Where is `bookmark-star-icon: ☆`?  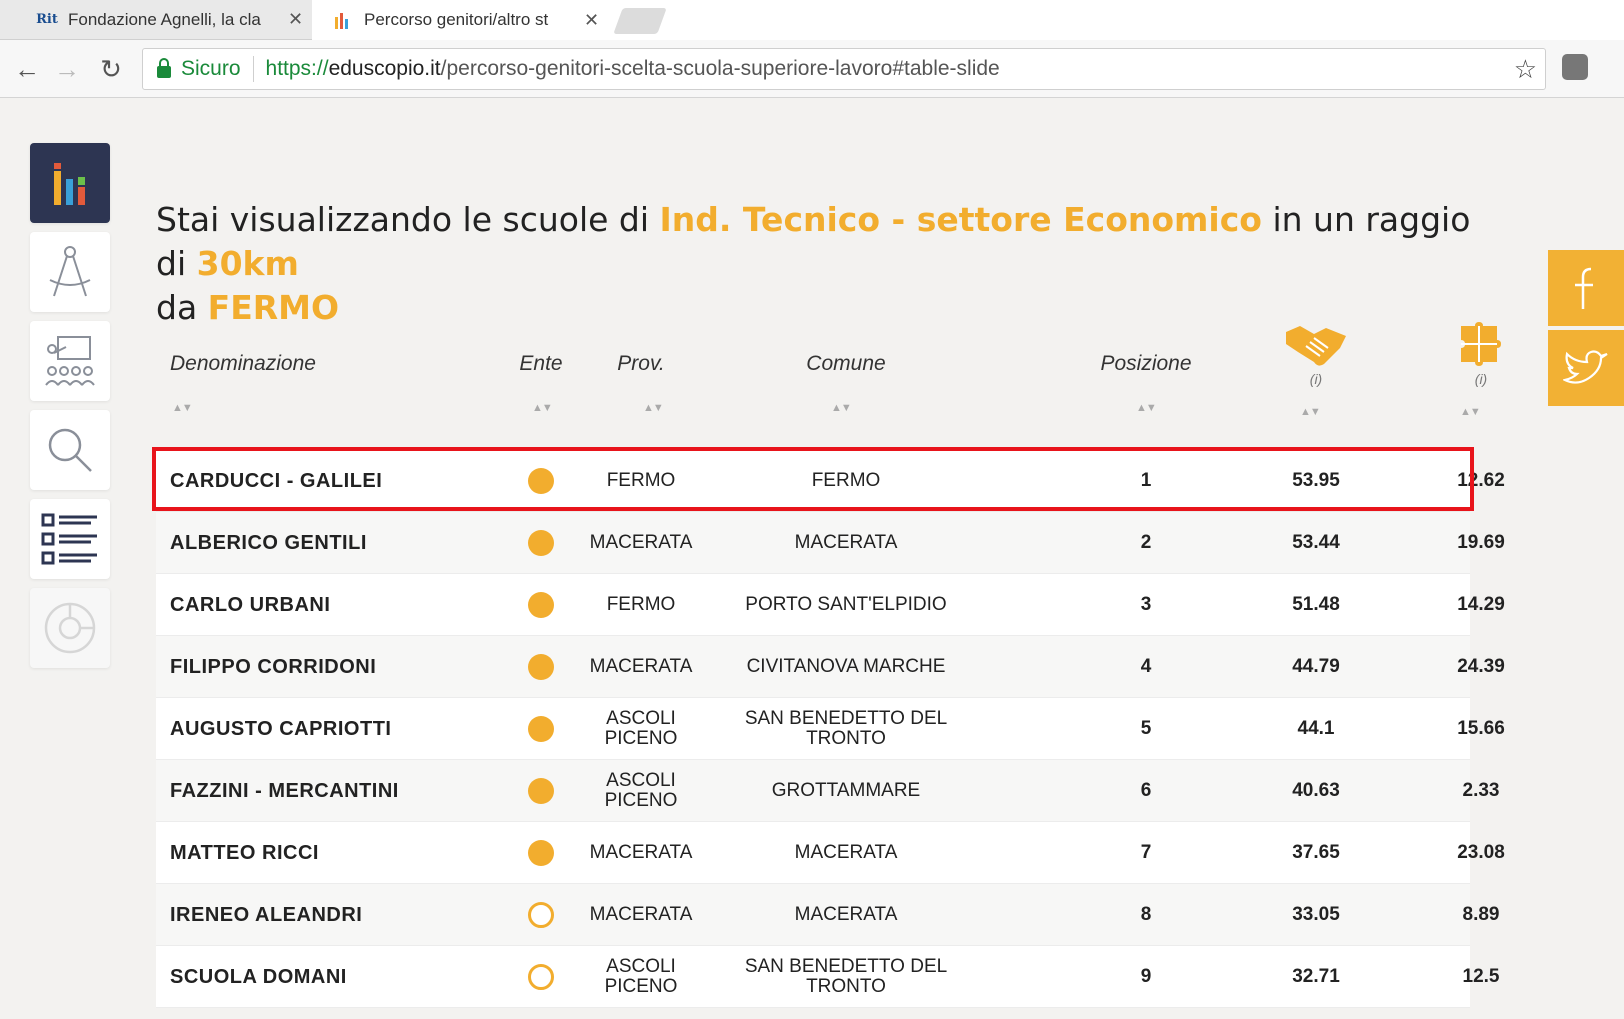
bookmark-star-icon: ☆ is located at coordinates (1525, 69).